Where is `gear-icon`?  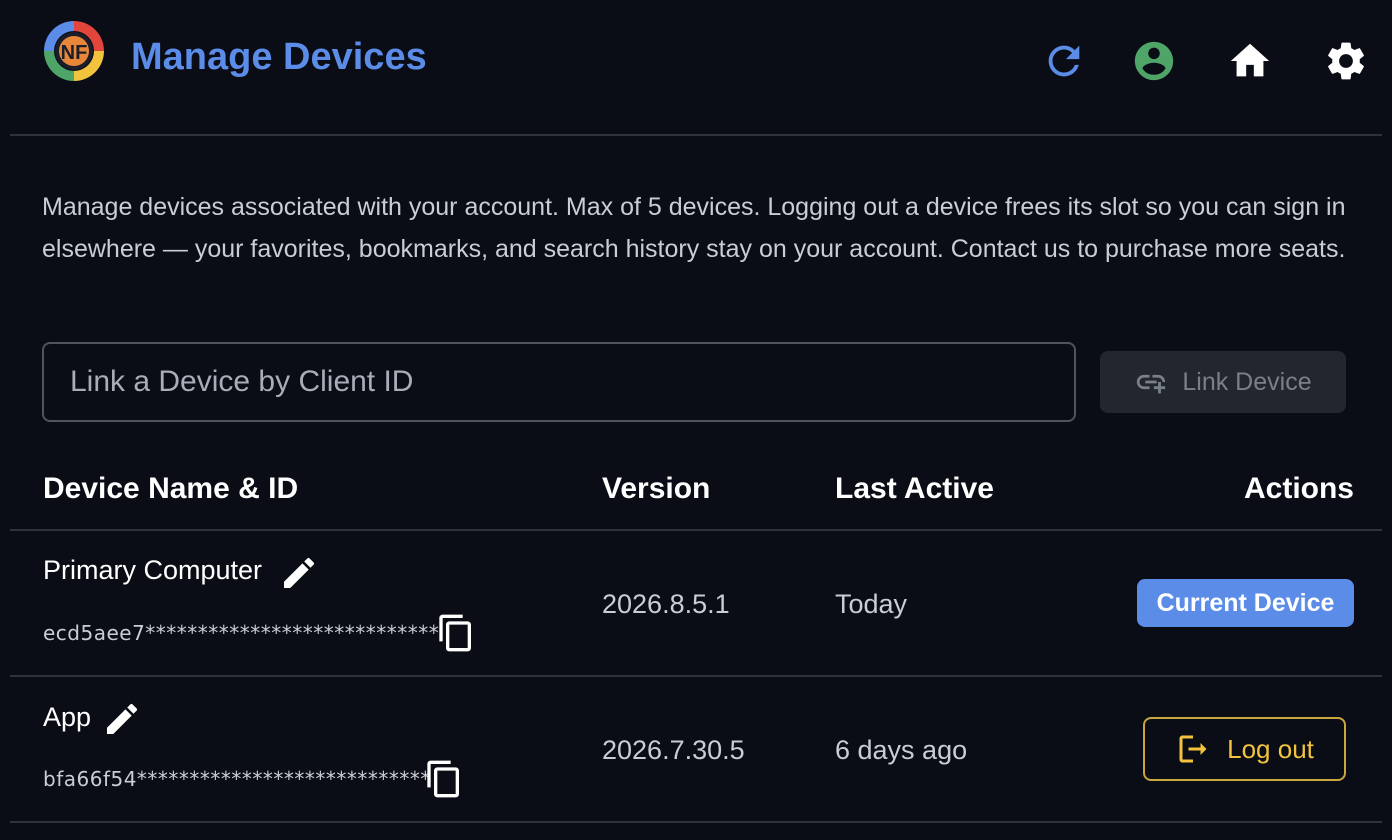 gear-icon is located at coordinates (1346, 61).